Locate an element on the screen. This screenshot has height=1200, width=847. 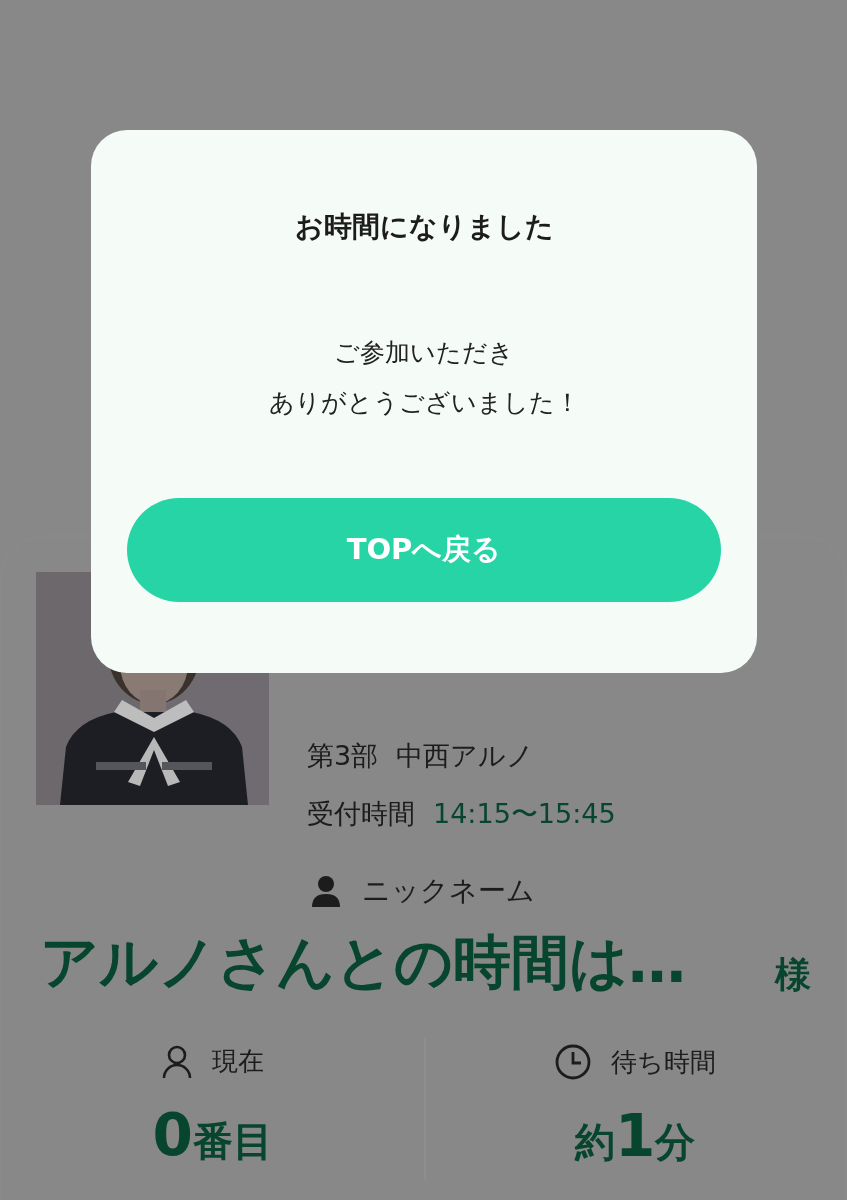
dialog-message: ご参加いただき ありがとうございました！ is located at coordinates (424, 378).